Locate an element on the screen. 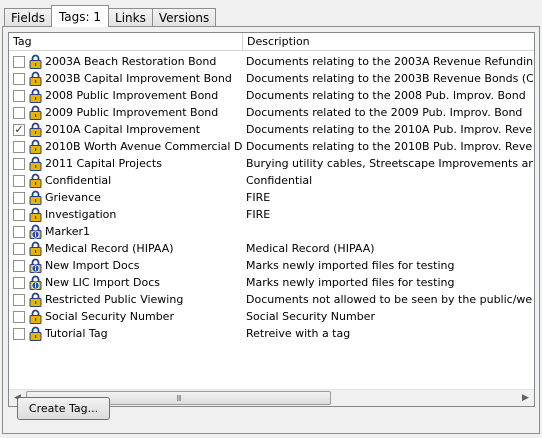 The width and height of the screenshot is (542, 438). tag-name: 2010B Worth Avenue Commercial District is located at coordinates (144, 146).